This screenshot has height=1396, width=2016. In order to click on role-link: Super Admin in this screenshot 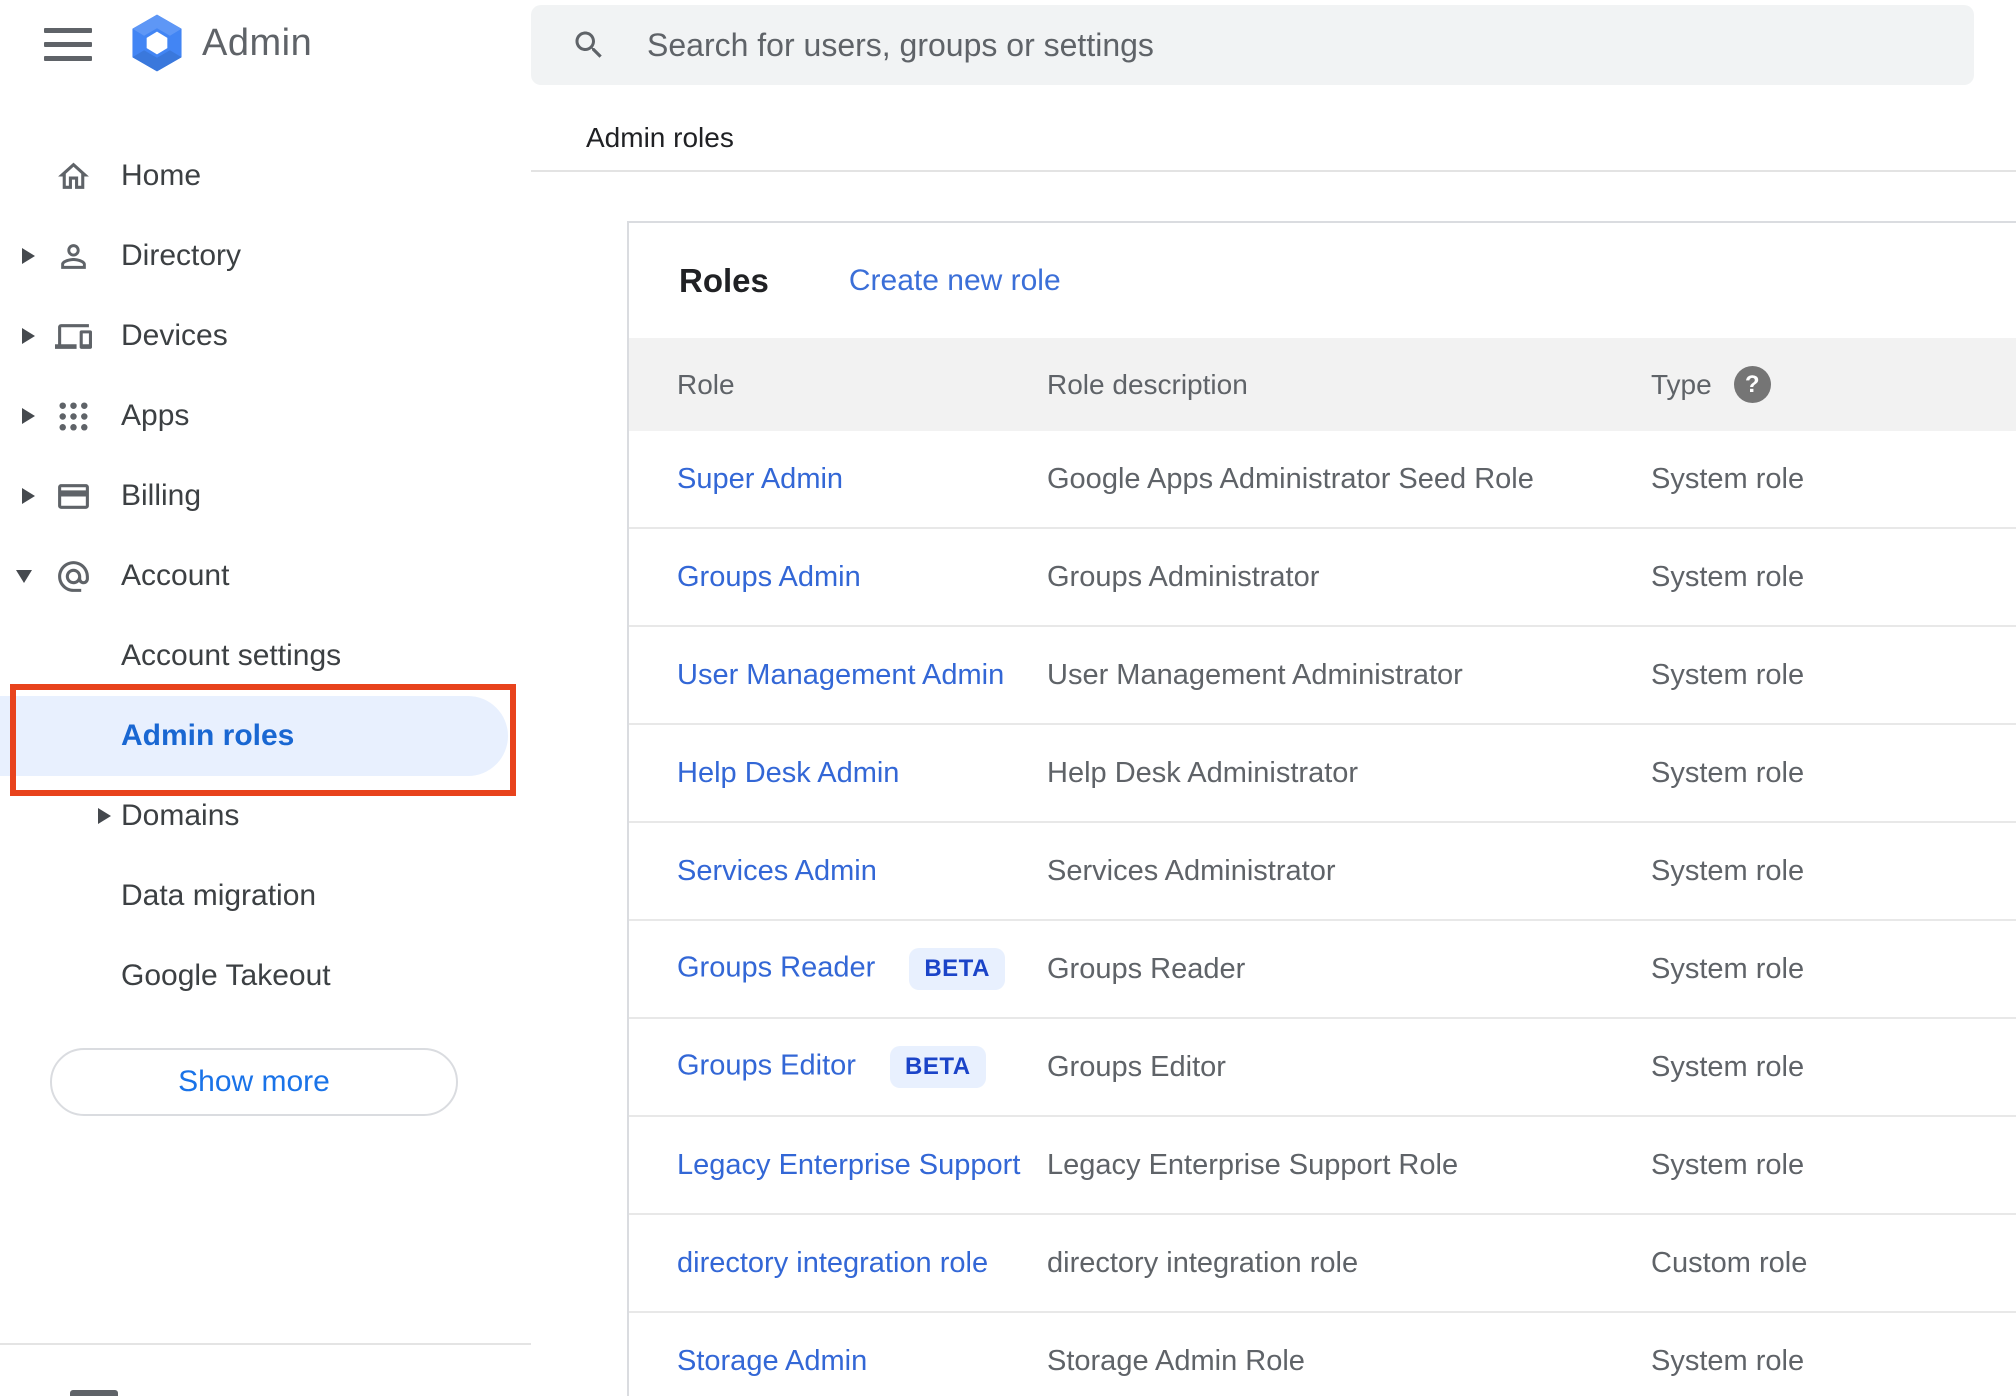, I will do `click(760, 479)`.